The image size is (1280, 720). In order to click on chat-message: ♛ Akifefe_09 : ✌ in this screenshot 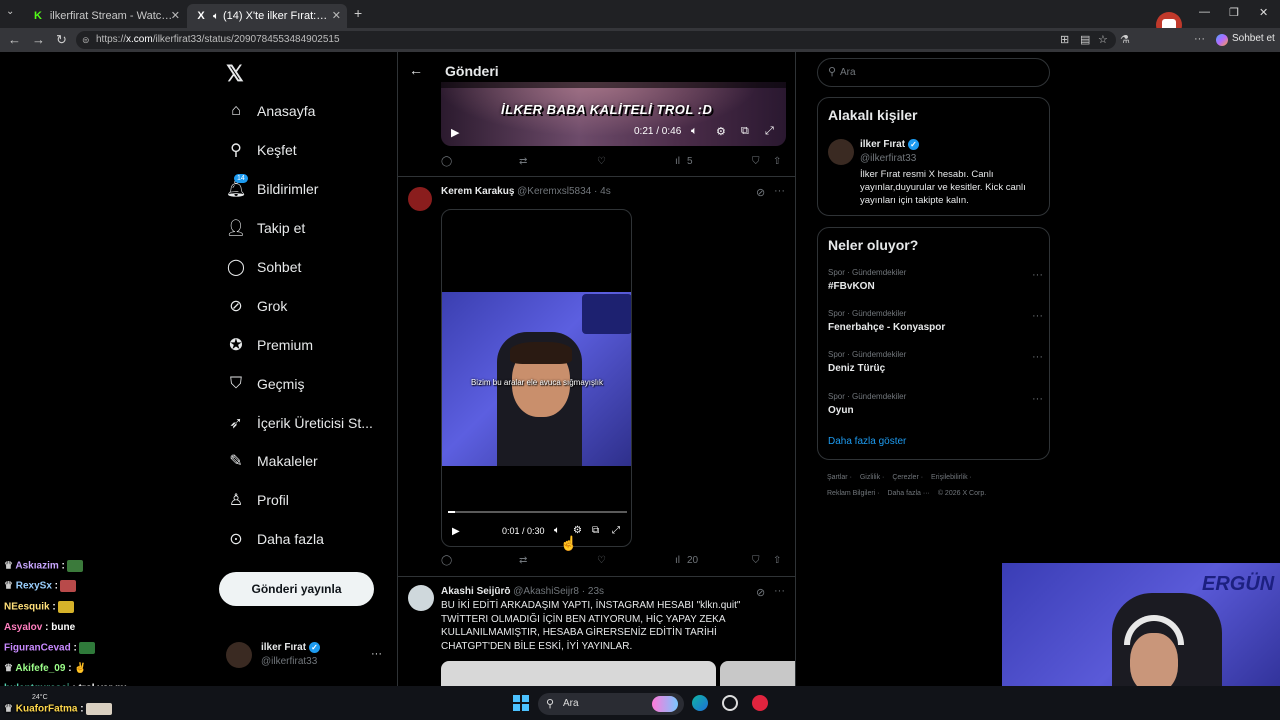, I will do `click(45, 668)`.